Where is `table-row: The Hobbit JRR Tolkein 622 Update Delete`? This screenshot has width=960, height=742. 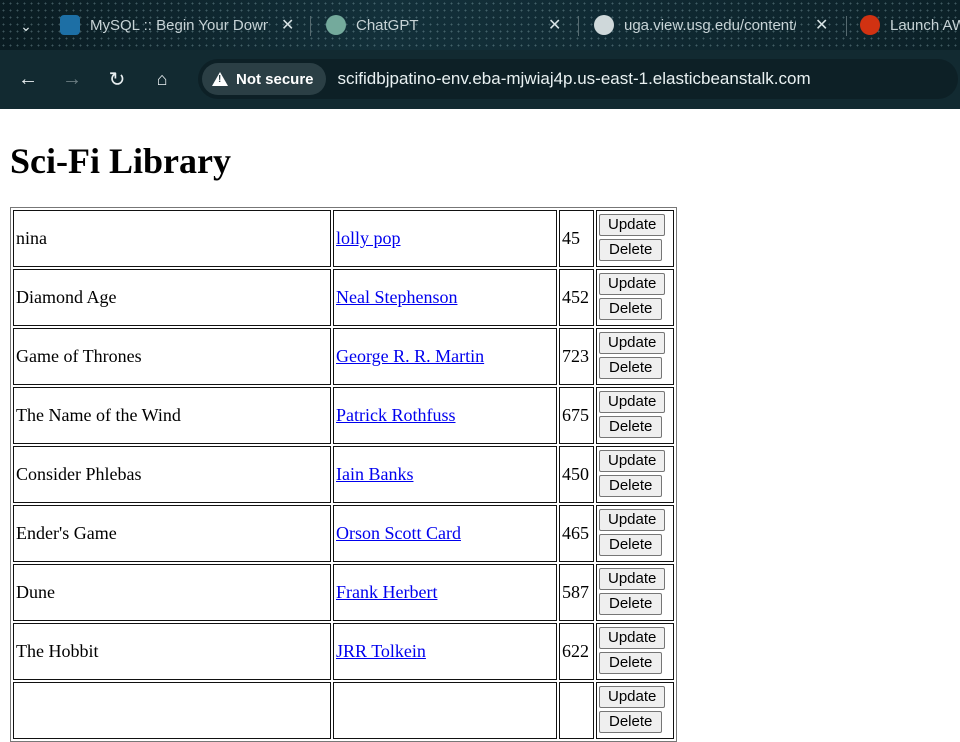
table-row: The Hobbit JRR Tolkein 622 Update Delete is located at coordinates (343, 651).